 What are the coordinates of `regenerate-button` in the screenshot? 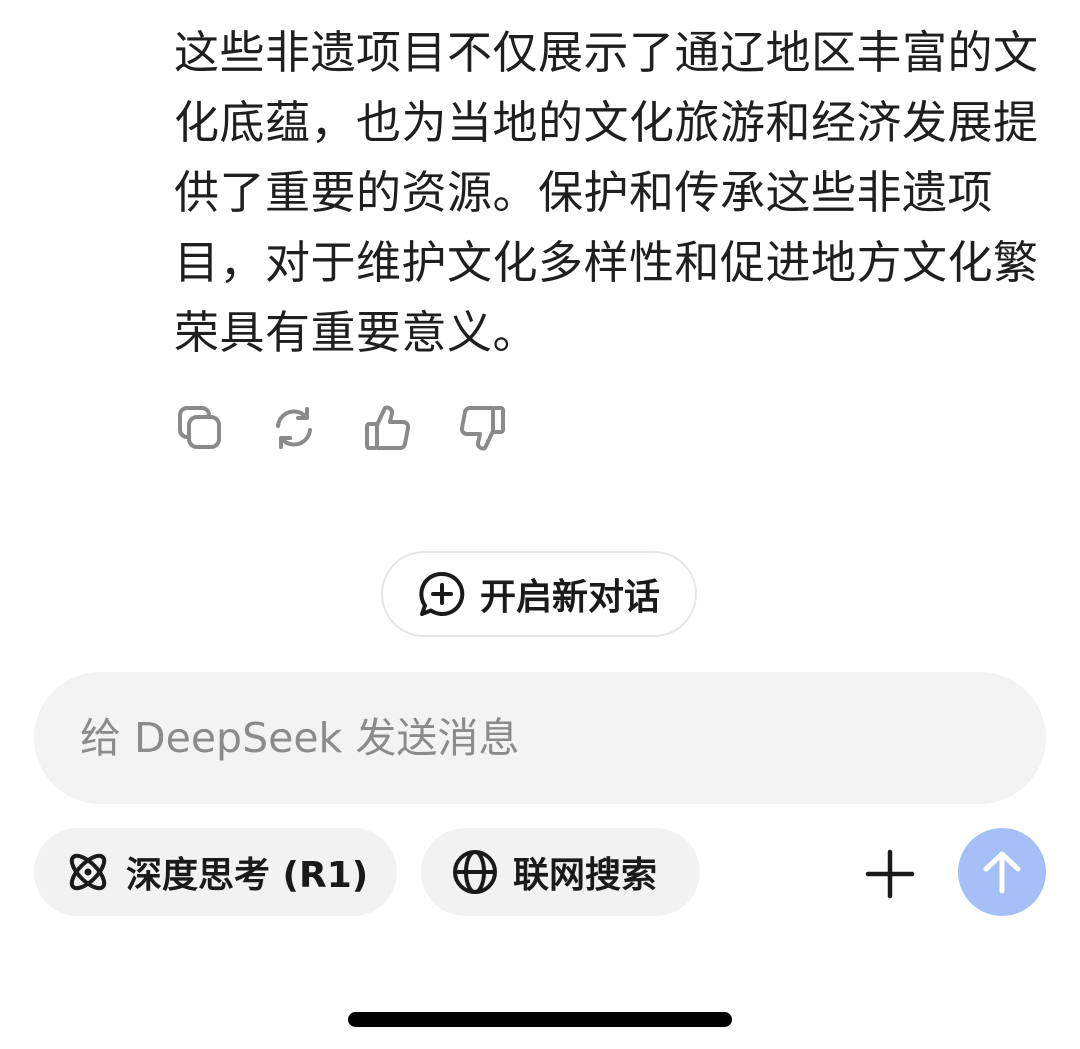 It's located at (294, 428).